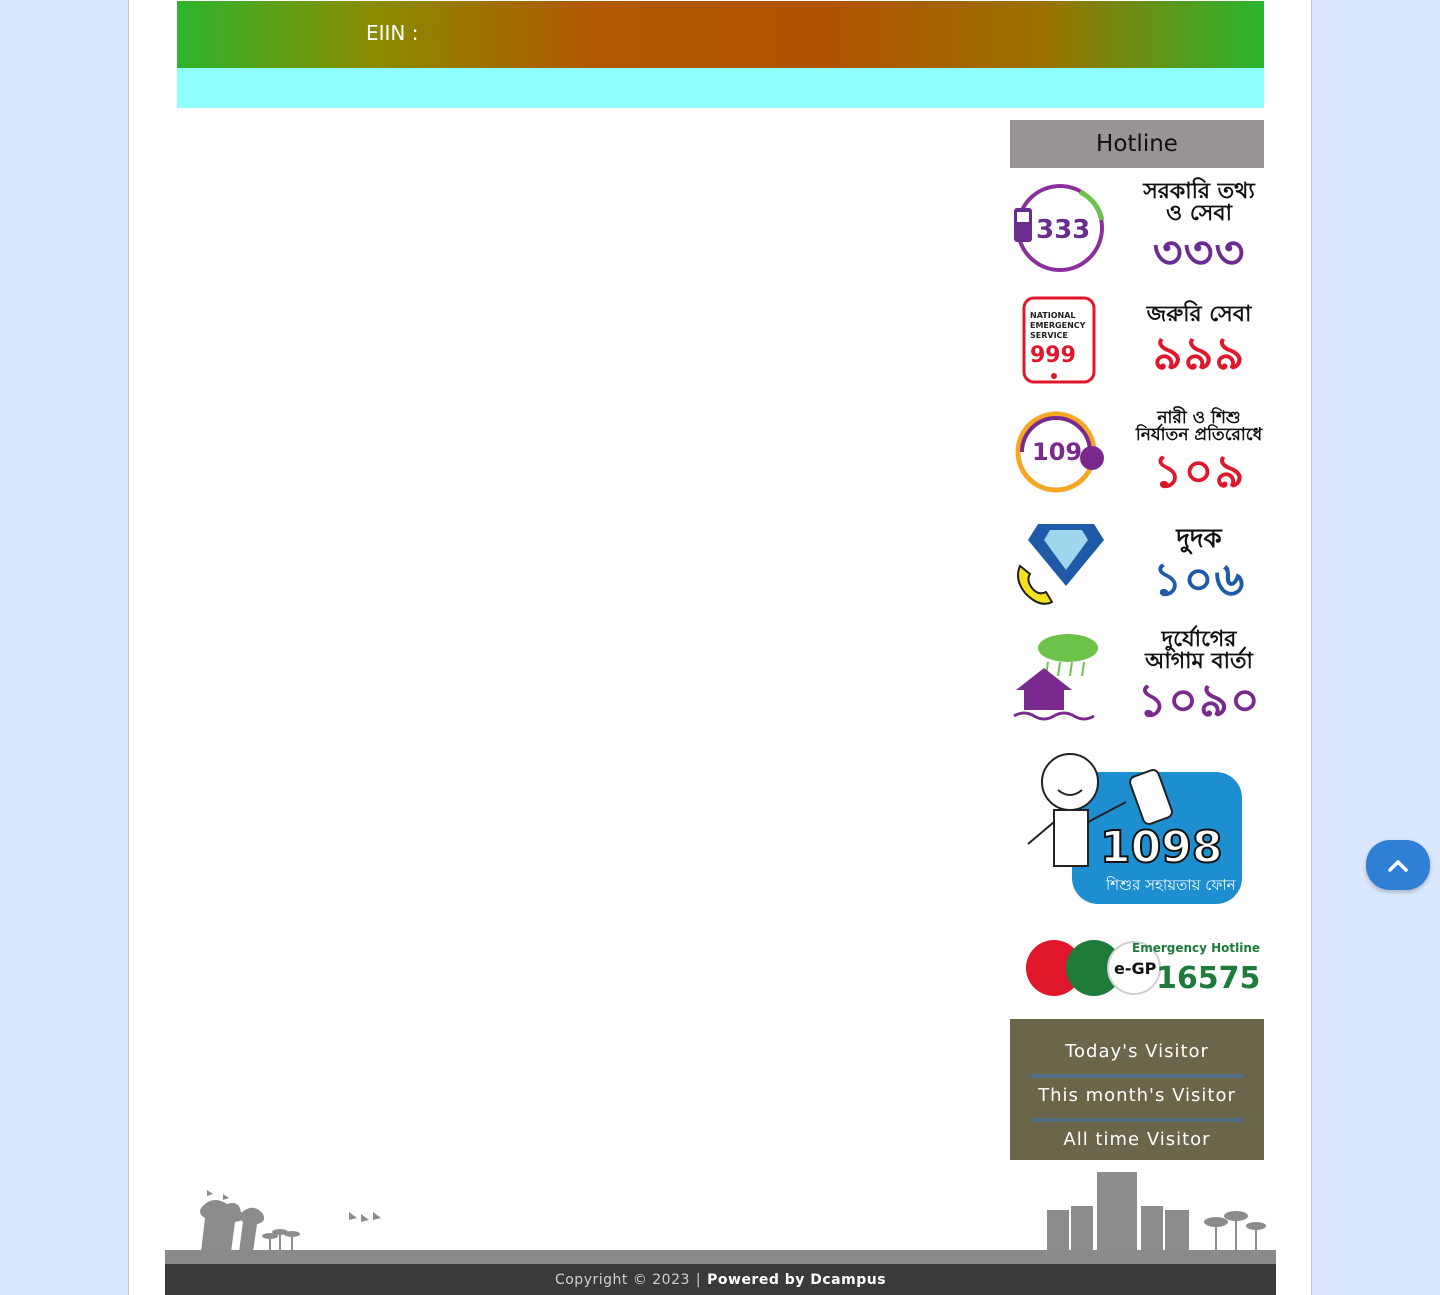 The image size is (1440, 1295). Describe the element at coordinates (796, 1280) in the screenshot. I see `powered-by-link: Powered by Dcampus` at that location.